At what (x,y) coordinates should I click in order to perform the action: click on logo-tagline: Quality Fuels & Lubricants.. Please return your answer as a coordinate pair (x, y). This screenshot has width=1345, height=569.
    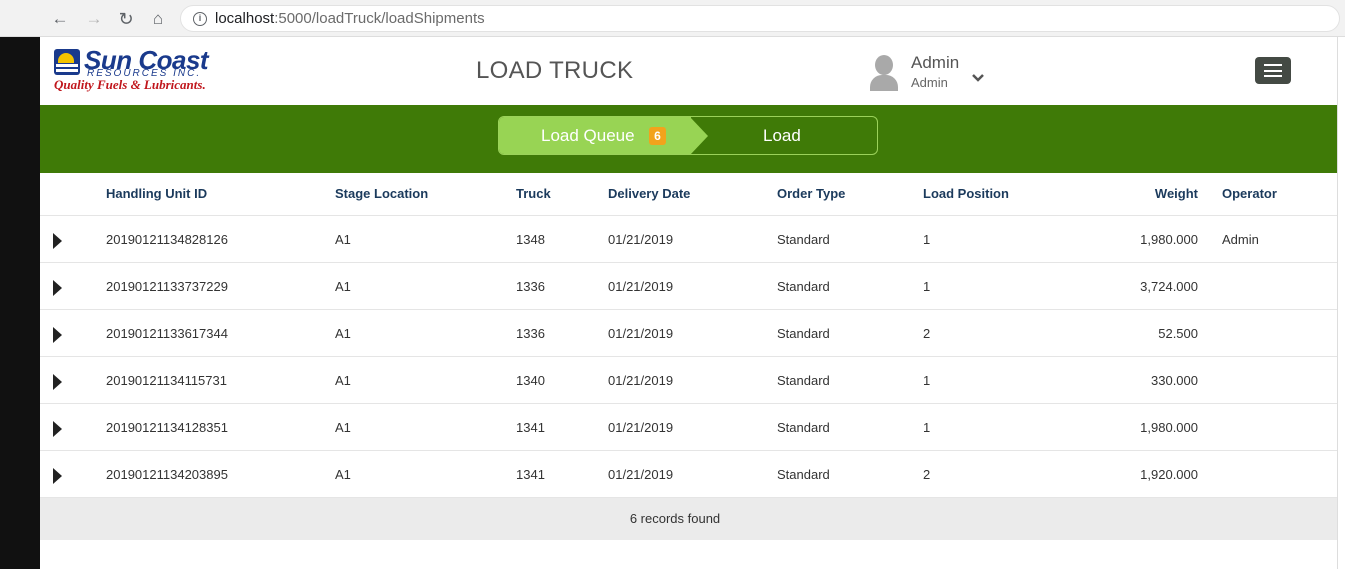
    Looking at the image, I should click on (130, 84).